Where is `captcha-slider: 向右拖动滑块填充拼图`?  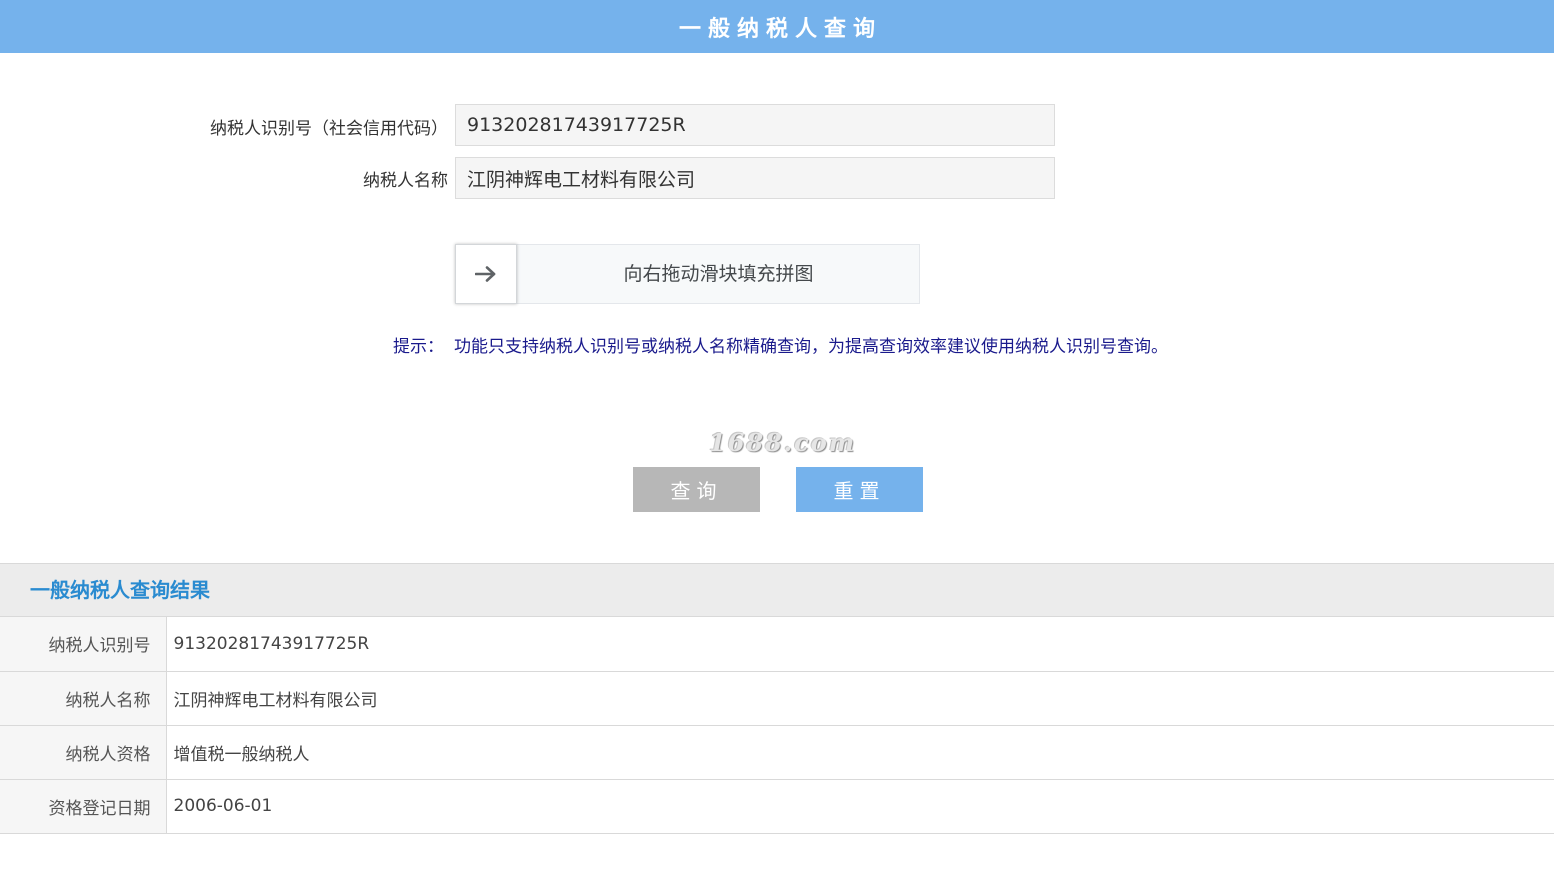
captcha-slider: 向右拖动滑块填充拼图 is located at coordinates (687, 274).